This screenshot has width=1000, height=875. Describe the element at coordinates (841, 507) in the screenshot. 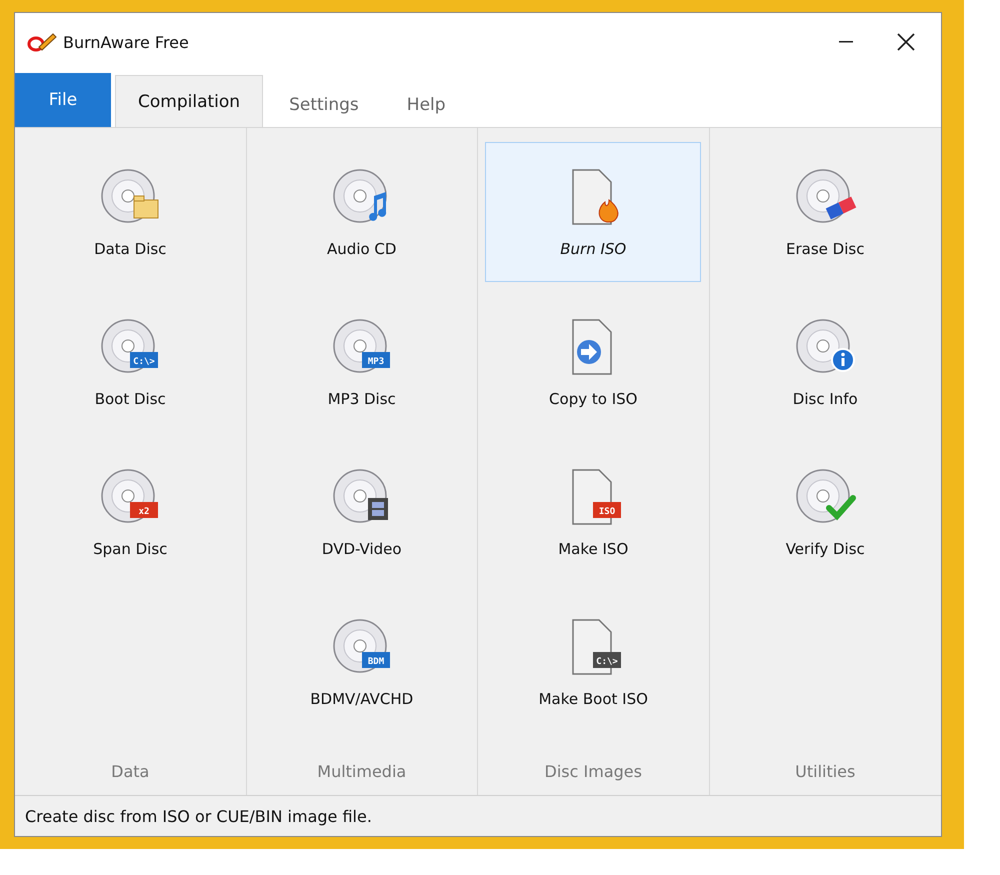

I see `check-icon` at that location.